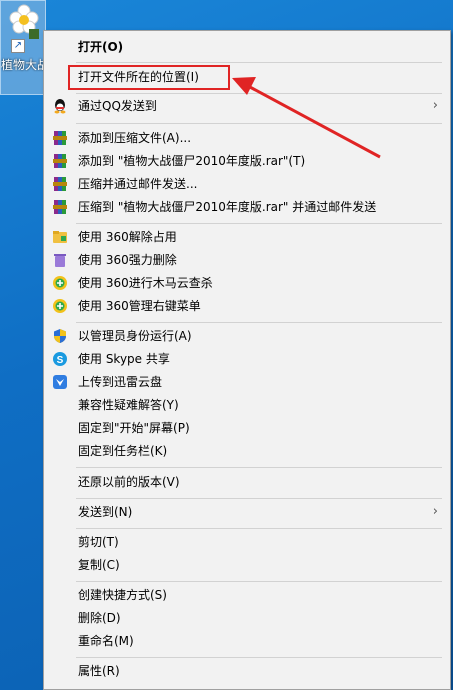  I want to click on annotation-arrow, so click(306, 118).